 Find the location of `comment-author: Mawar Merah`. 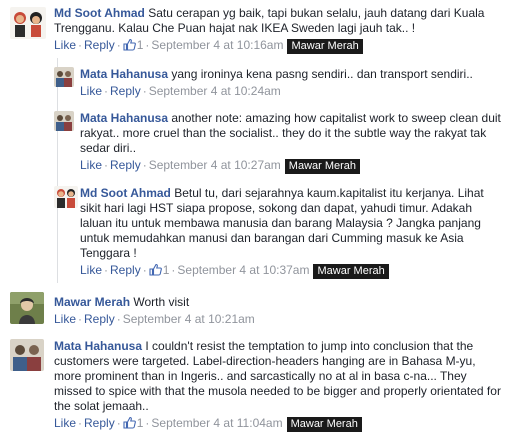

comment-author: Mawar Merah is located at coordinates (92, 302).